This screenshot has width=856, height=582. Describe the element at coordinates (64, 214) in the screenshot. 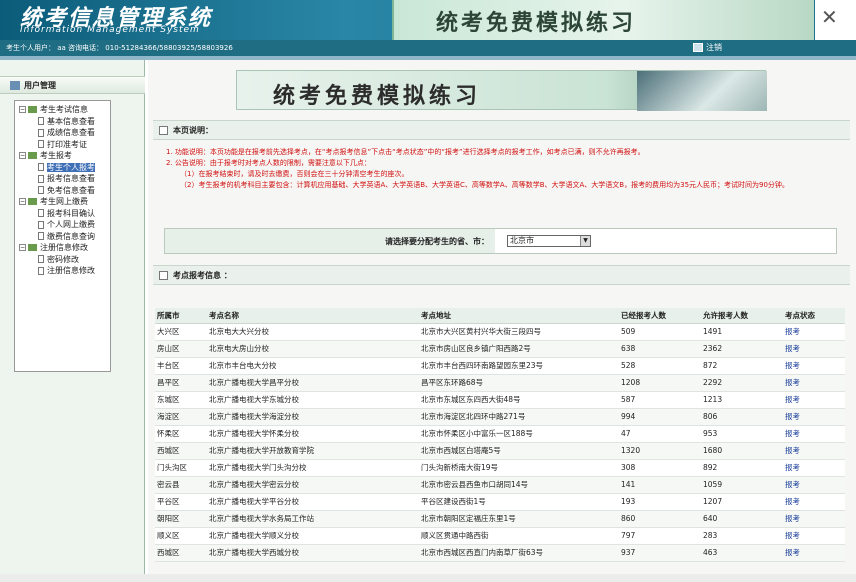

I see `tree-item: 报考科目确认` at that location.